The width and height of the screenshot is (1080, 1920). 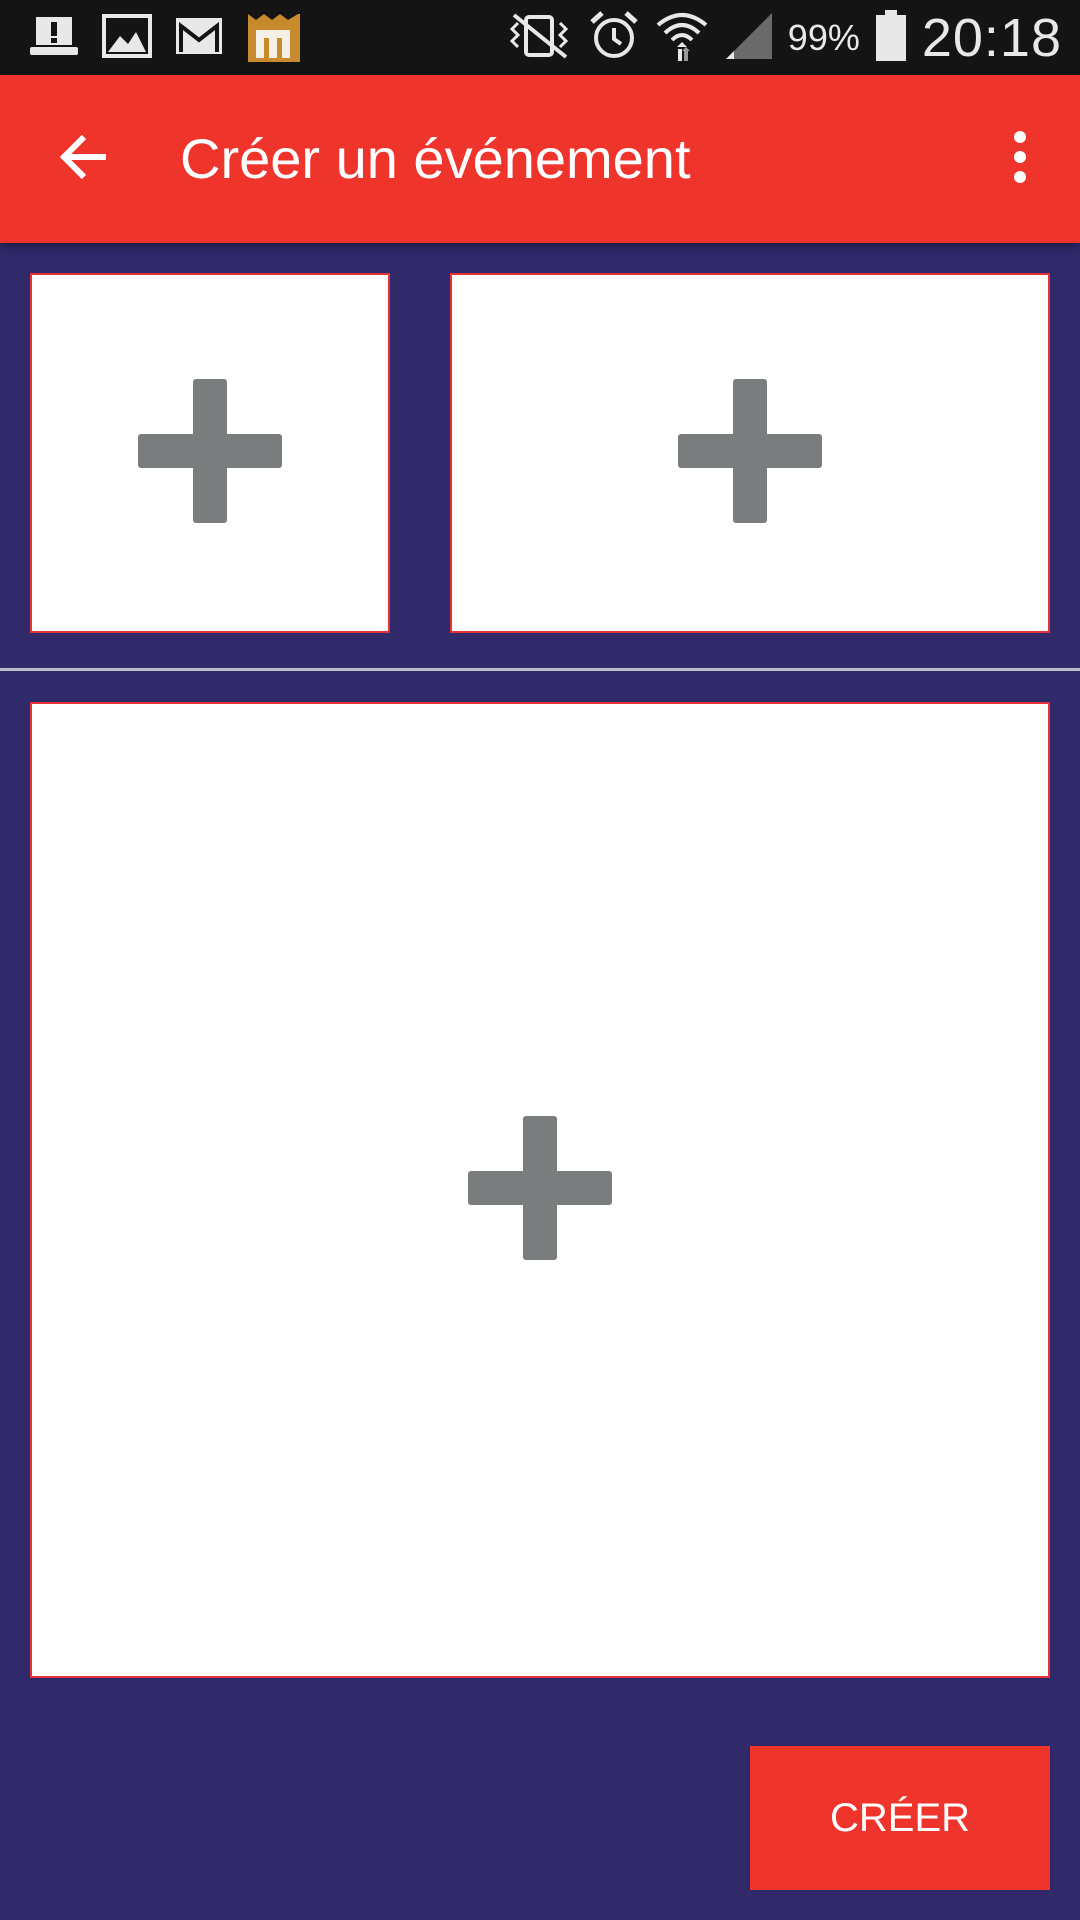 What do you see at coordinates (199, 38) in the screenshot?
I see `gmail-icon` at bounding box center [199, 38].